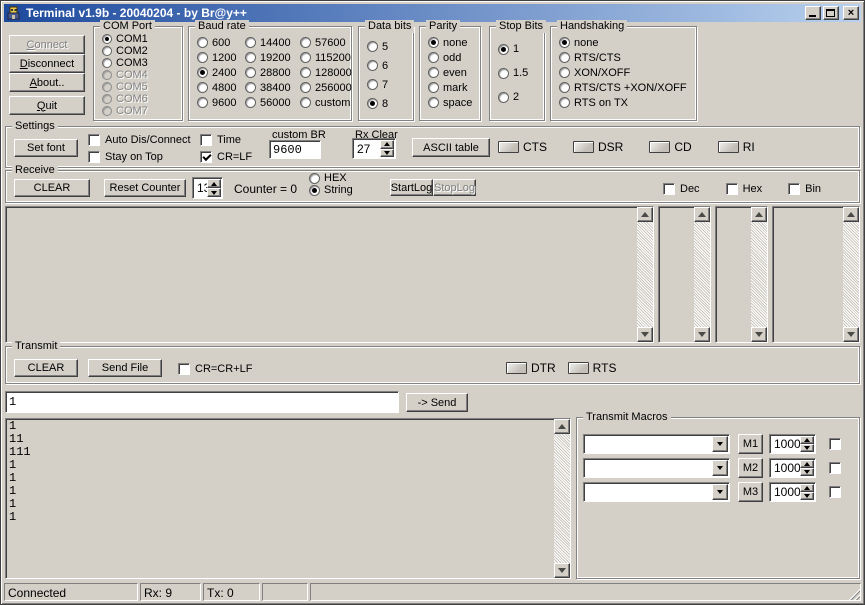 This screenshot has width=865, height=605. I want to click on rts-led-icon, so click(578, 368).